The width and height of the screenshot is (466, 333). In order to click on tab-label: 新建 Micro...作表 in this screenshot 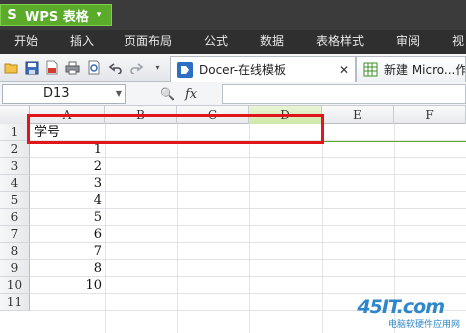, I will do `click(424, 70)`.